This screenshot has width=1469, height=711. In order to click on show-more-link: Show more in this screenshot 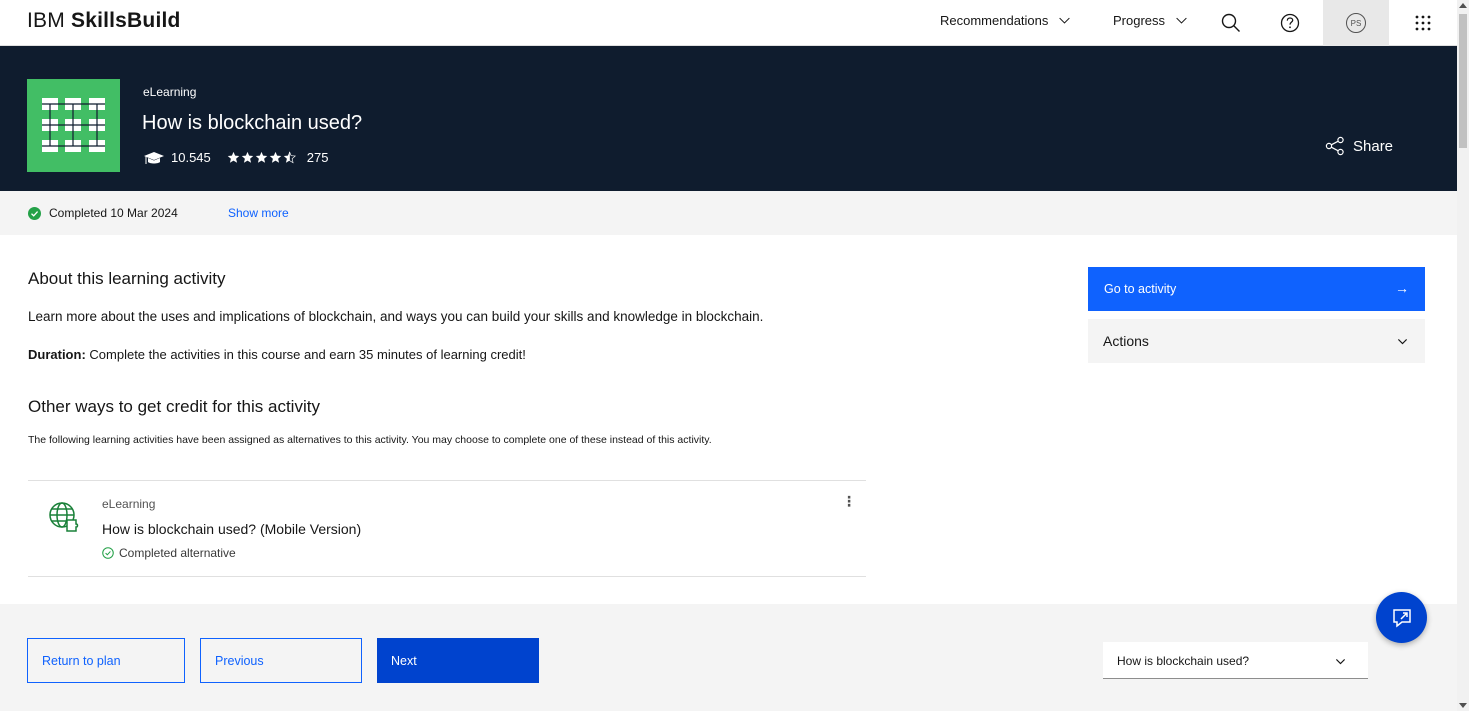, I will do `click(258, 213)`.